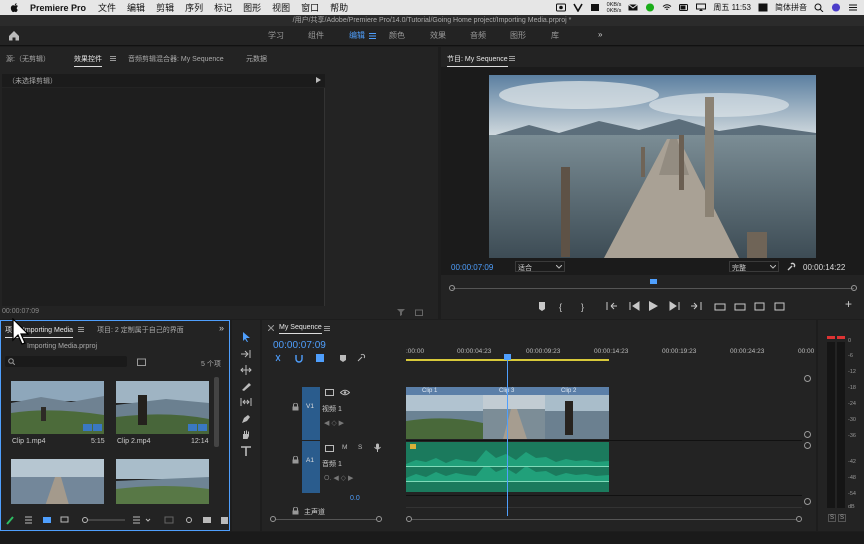  Describe the element at coordinates (650, 7) in the screenshot. I see `wechat-icon` at that location.